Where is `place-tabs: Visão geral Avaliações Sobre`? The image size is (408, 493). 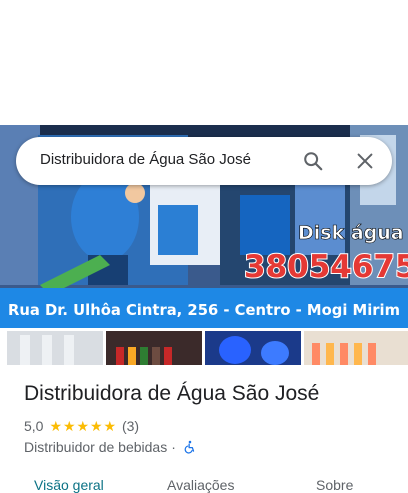 place-tabs: Visão geral Avaliações Sobre is located at coordinates (204, 483).